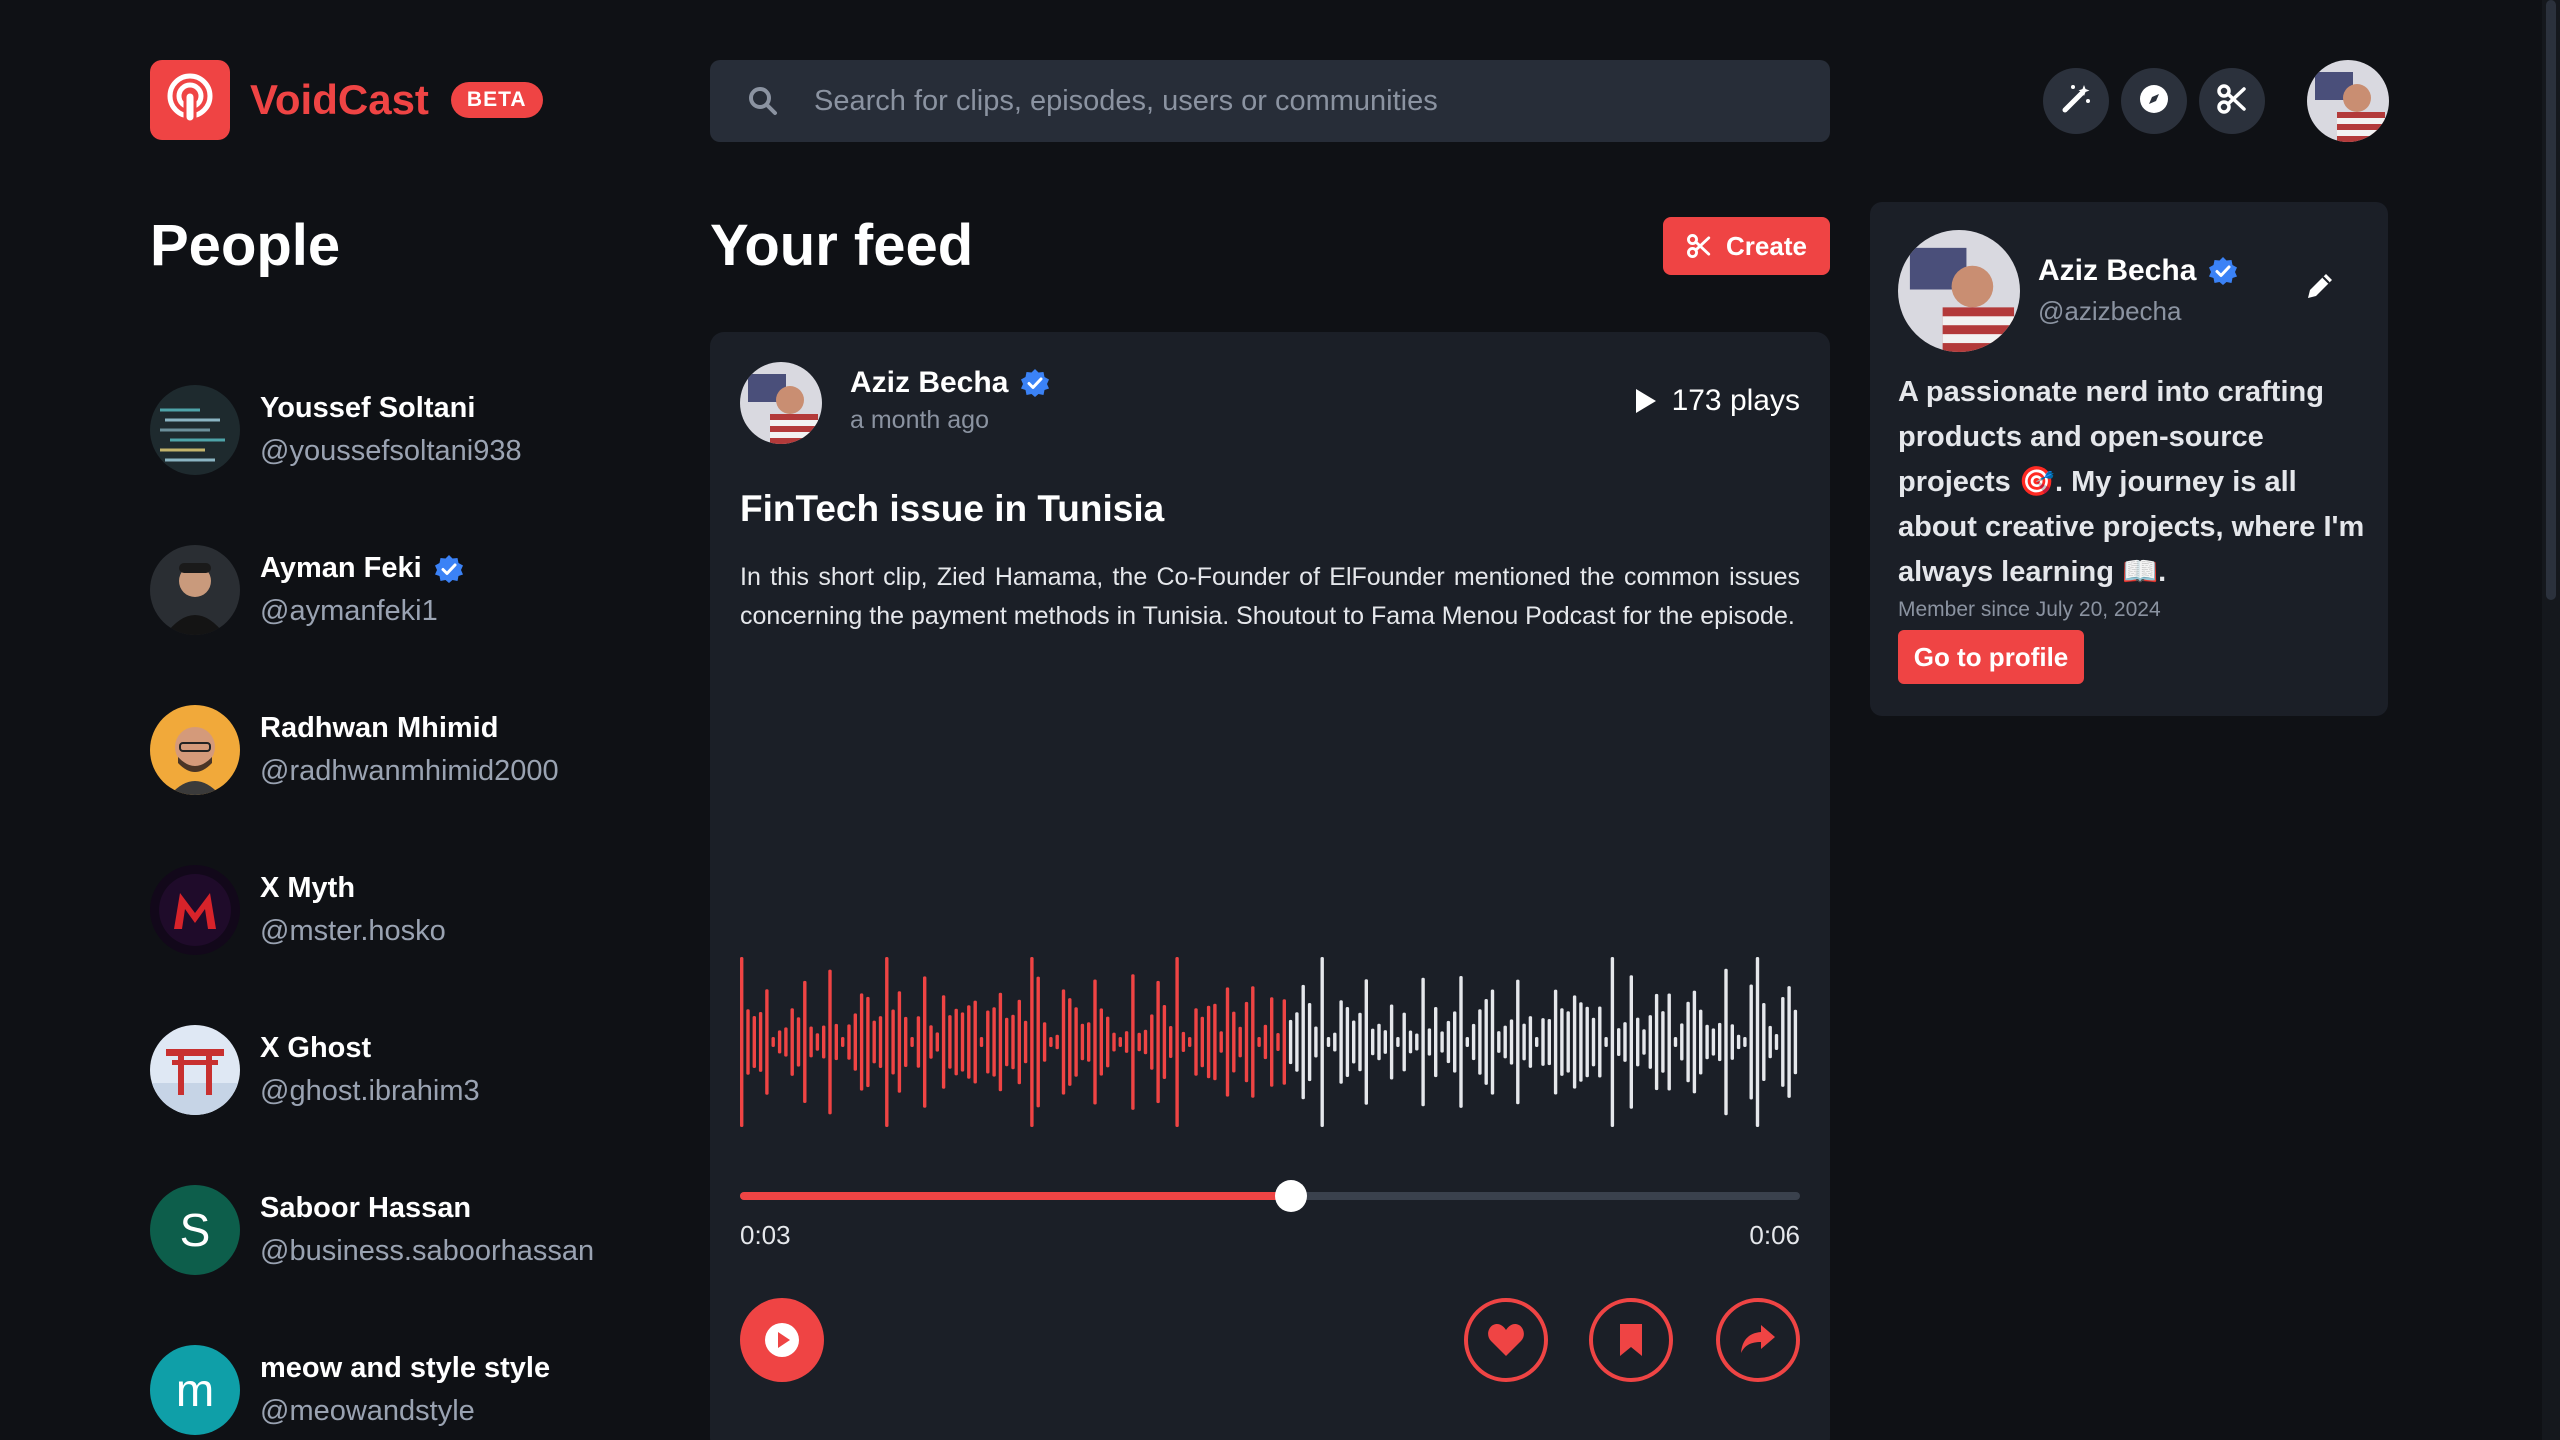 Image resolution: width=2560 pixels, height=1440 pixels. What do you see at coordinates (372, 1230) in the screenshot?
I see `person-item: S Saboor Hassan @business.saboorhassan` at bounding box center [372, 1230].